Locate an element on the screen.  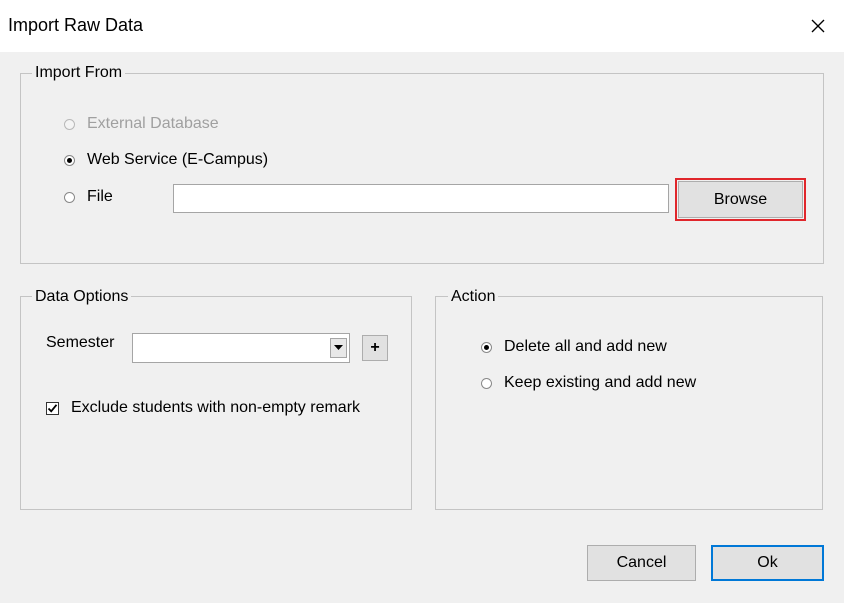
radio-label: Web Service (E-Campus) is located at coordinates (178, 159).